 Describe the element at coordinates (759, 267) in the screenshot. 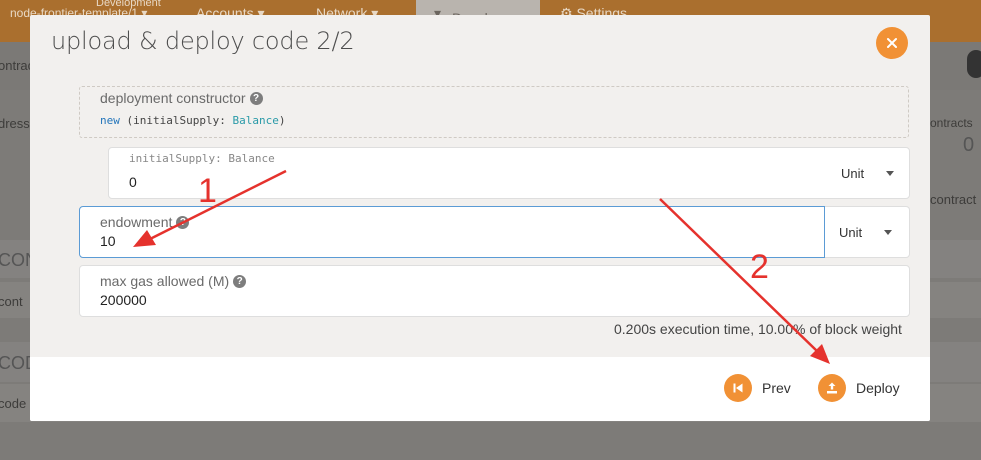

I see `annotation-number-2: 2` at that location.